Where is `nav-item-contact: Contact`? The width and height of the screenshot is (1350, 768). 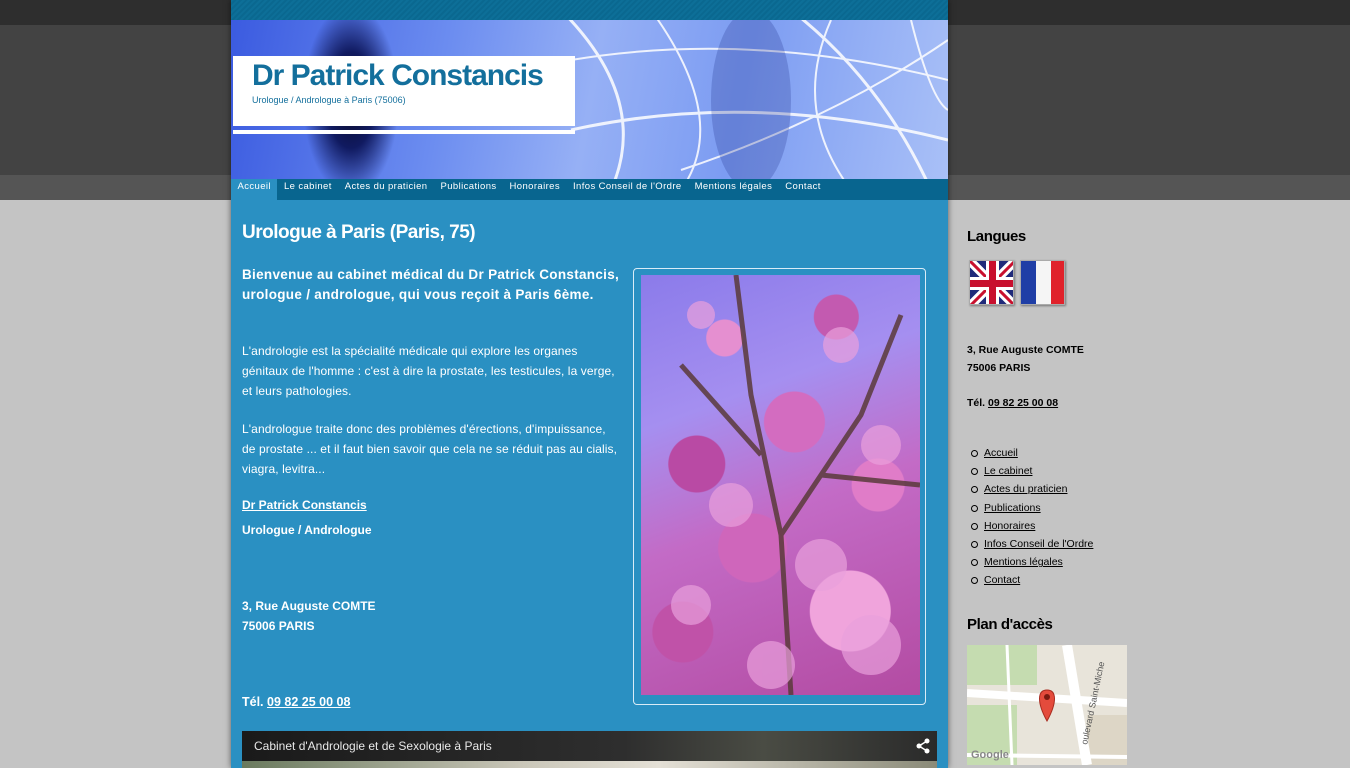
nav-item-contact: Contact is located at coordinates (803, 189).